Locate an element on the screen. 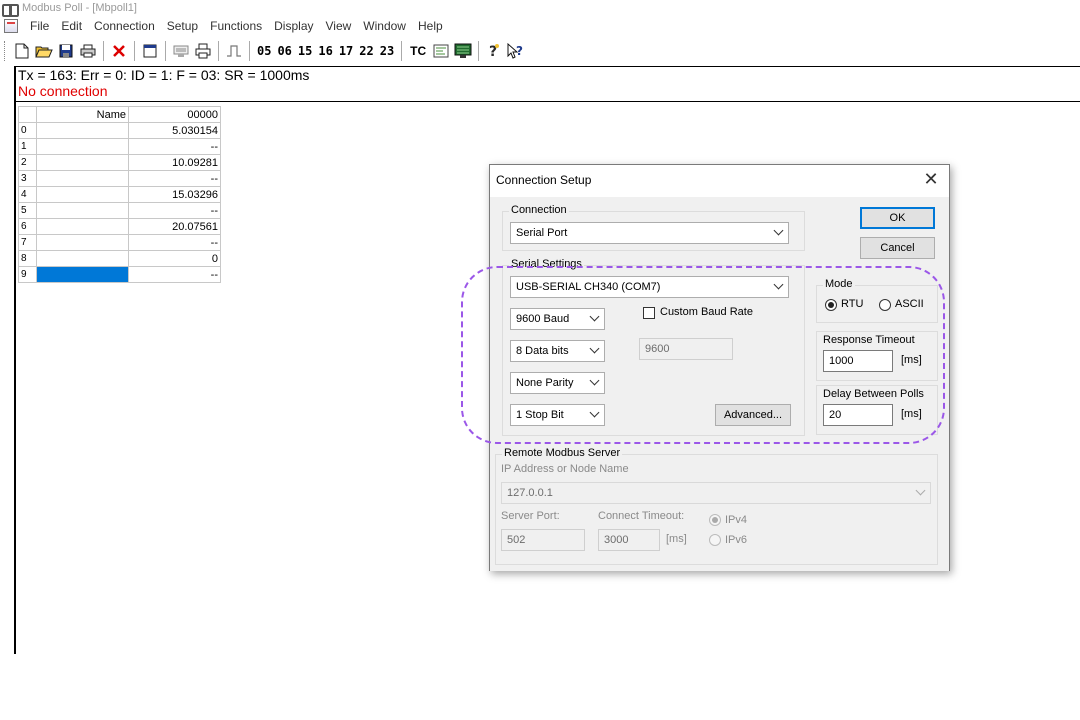 Image resolution: width=1080 pixels, height=720 pixels. table-row: 7 -- is located at coordinates (119, 242).